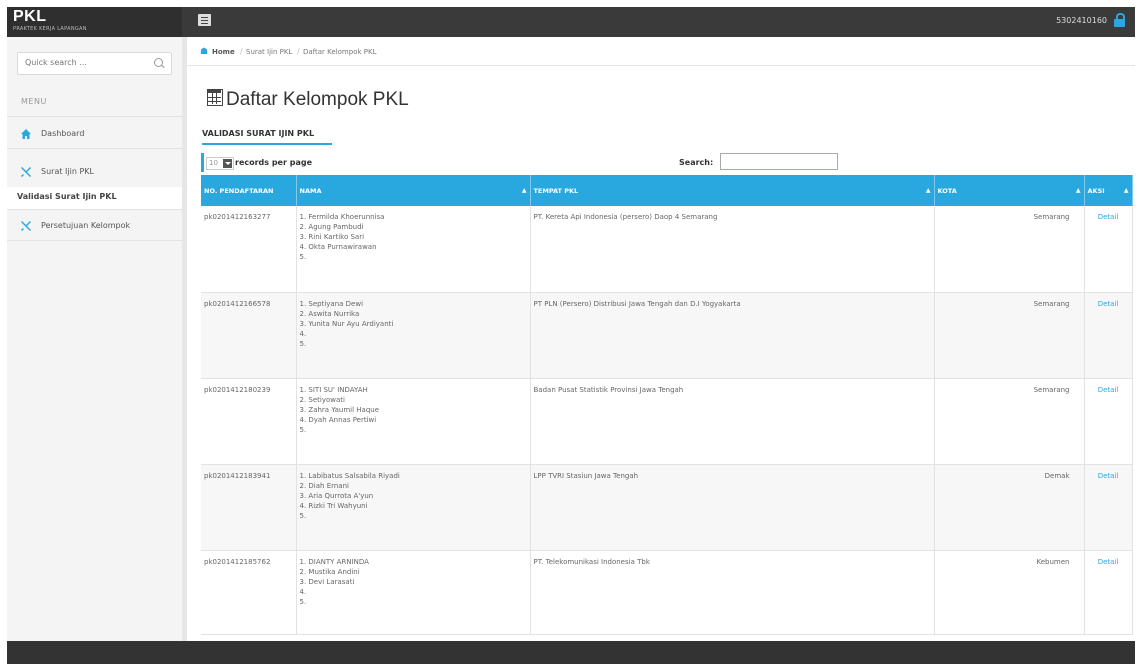 The image size is (1139, 664). What do you see at coordinates (329, 313) in the screenshot?
I see `member-name: 2. Aswita Nurrika` at bounding box center [329, 313].